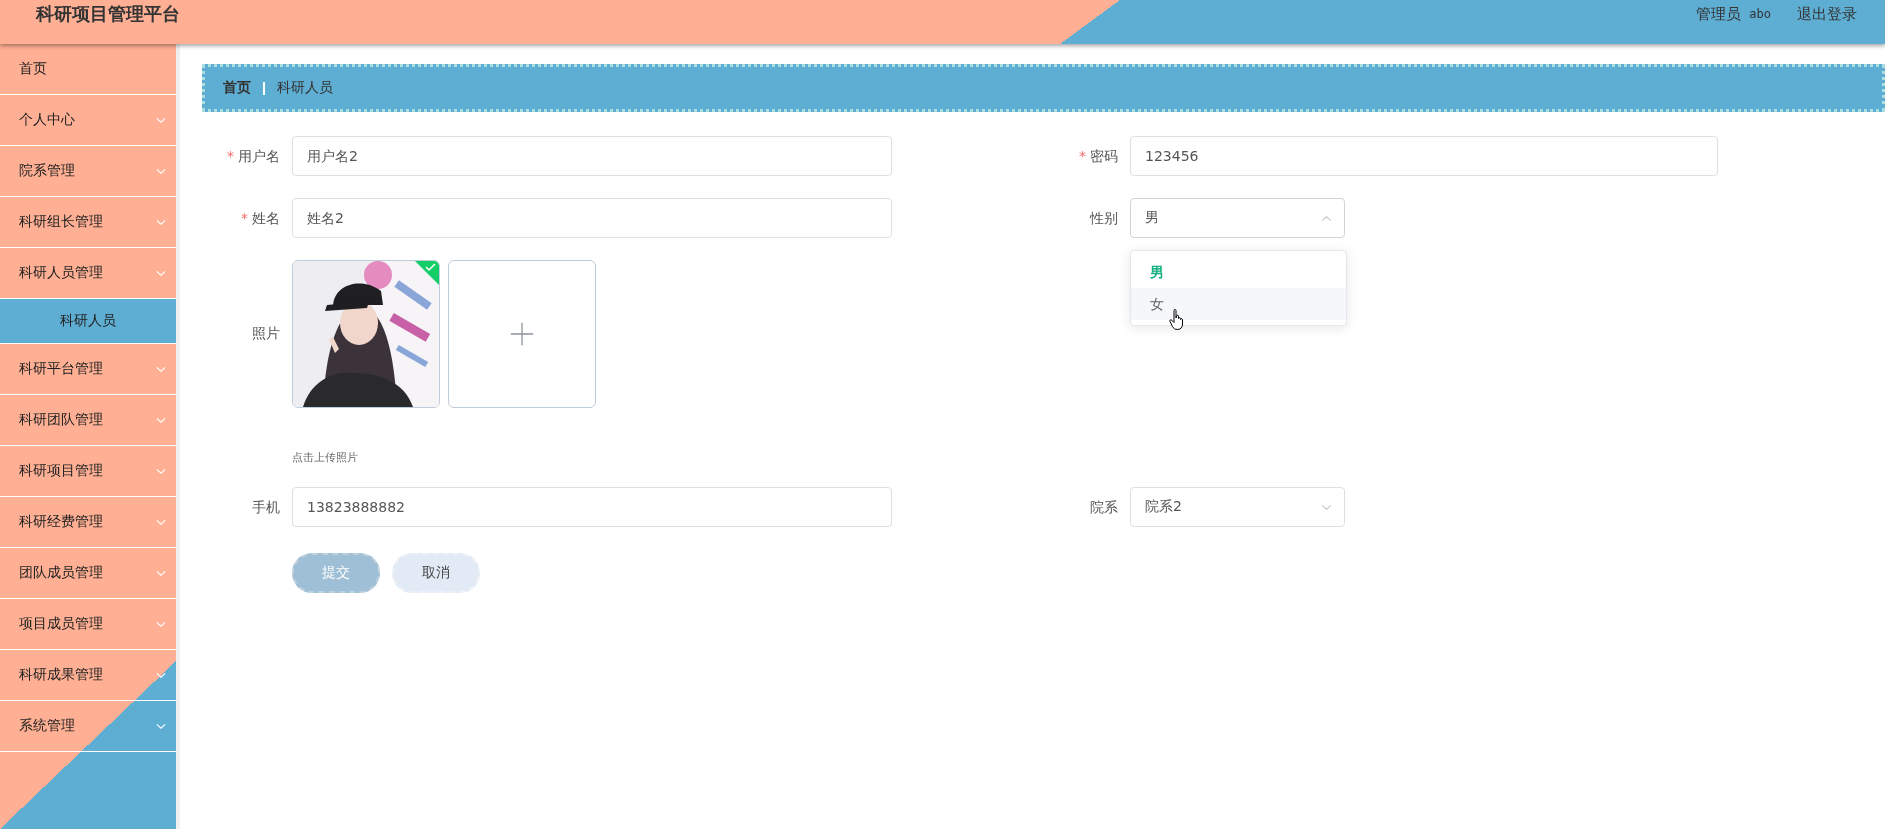  Describe the element at coordinates (1719, 14) in the screenshot. I see `user-role: 管理员` at that location.